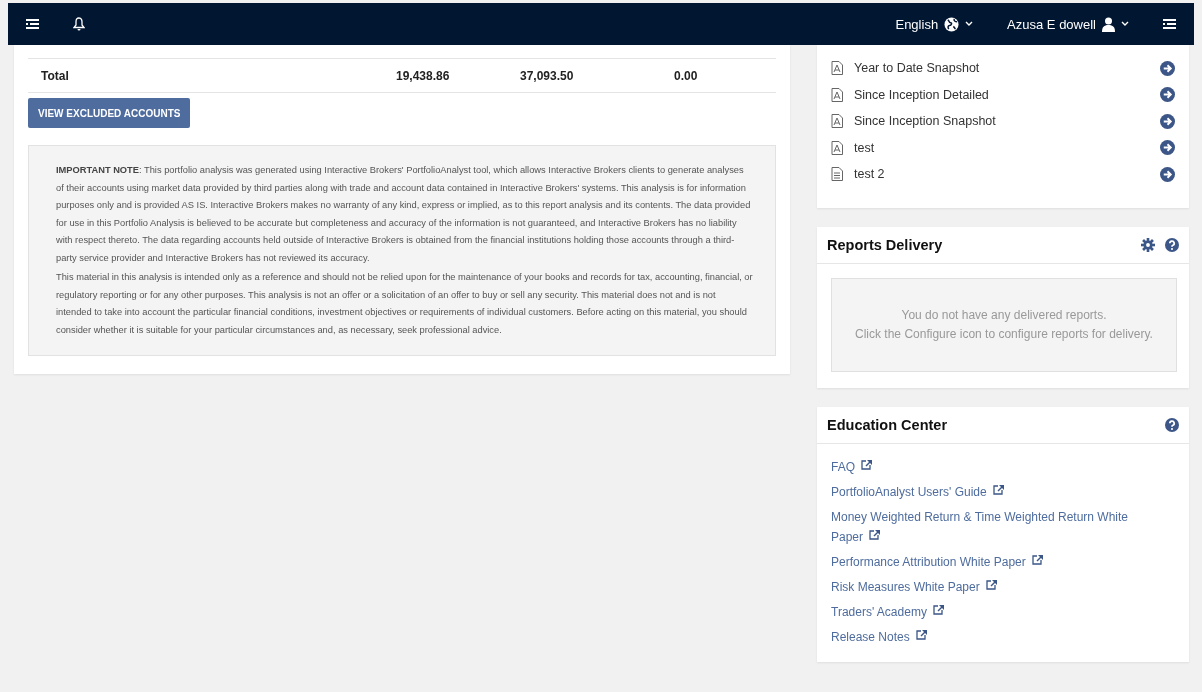 The height and width of the screenshot is (692, 1202). I want to click on table-cell-text: 37,093.50, so click(547, 75).